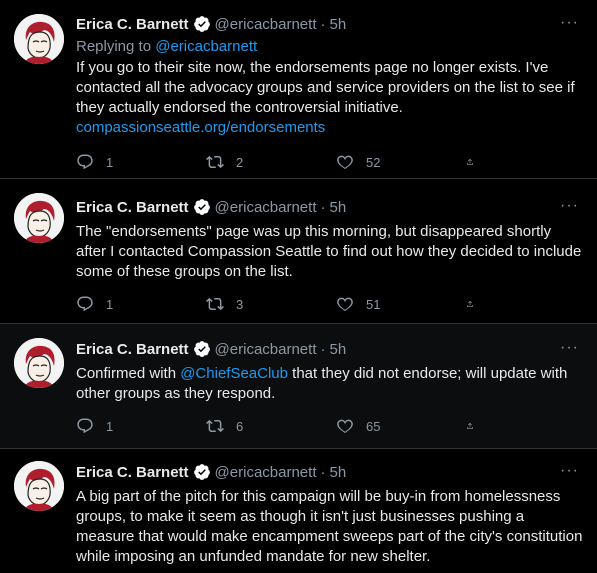 This screenshot has width=597, height=573. I want to click on retweet-button: 6, so click(271, 426).